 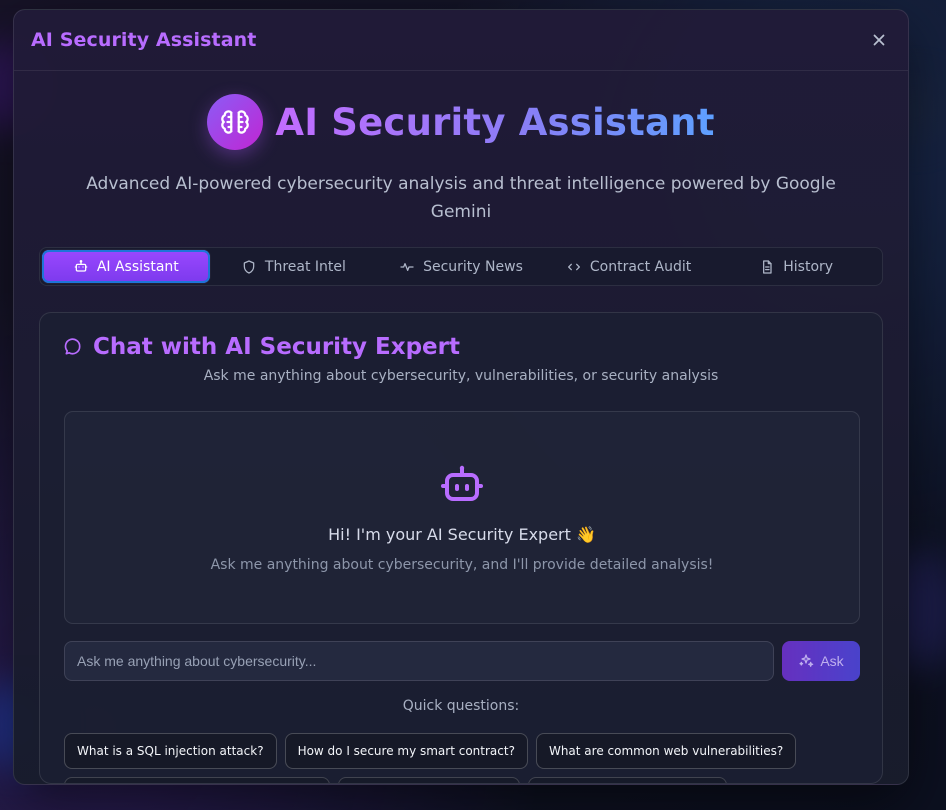 What do you see at coordinates (808, 266) in the screenshot?
I see `tab-history-label: History` at bounding box center [808, 266].